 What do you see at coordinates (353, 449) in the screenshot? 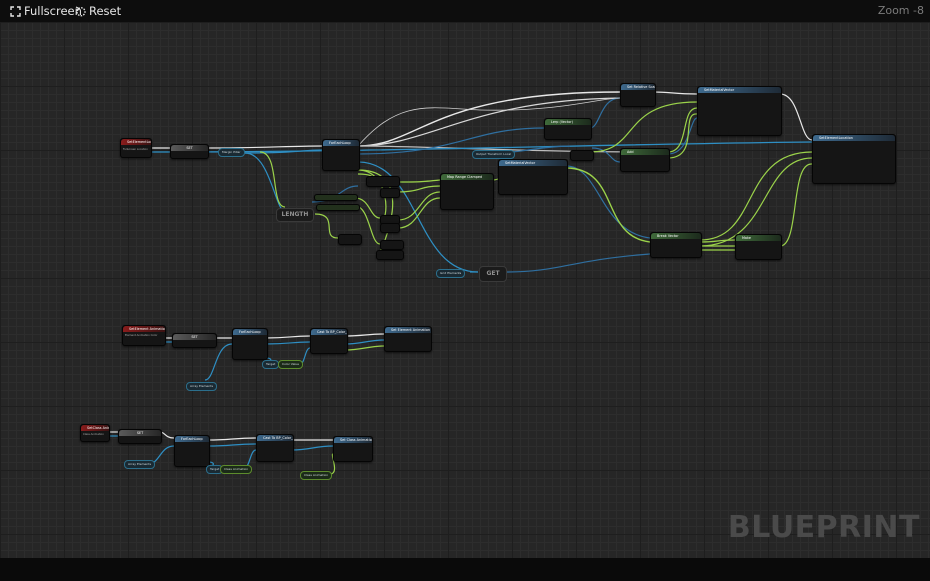
I see `set-class-animation-node: Set Class Animation` at bounding box center [353, 449].